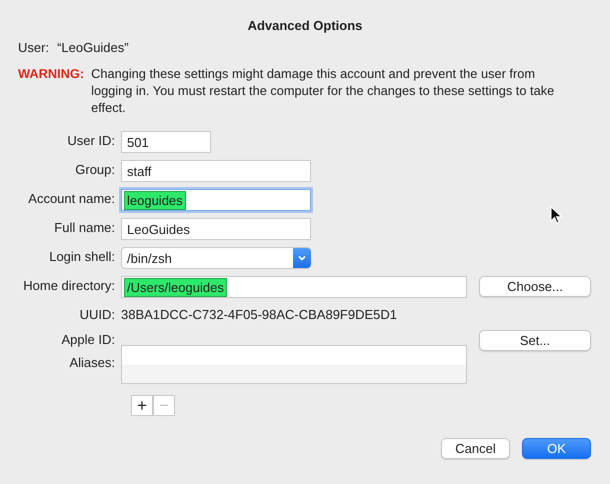 The image size is (610, 484). Describe the element at coordinates (259, 315) in the screenshot. I see `uuid-value: 38BA1DCC-C732-4F05-98AC-CBA89F9DE5D1` at that location.